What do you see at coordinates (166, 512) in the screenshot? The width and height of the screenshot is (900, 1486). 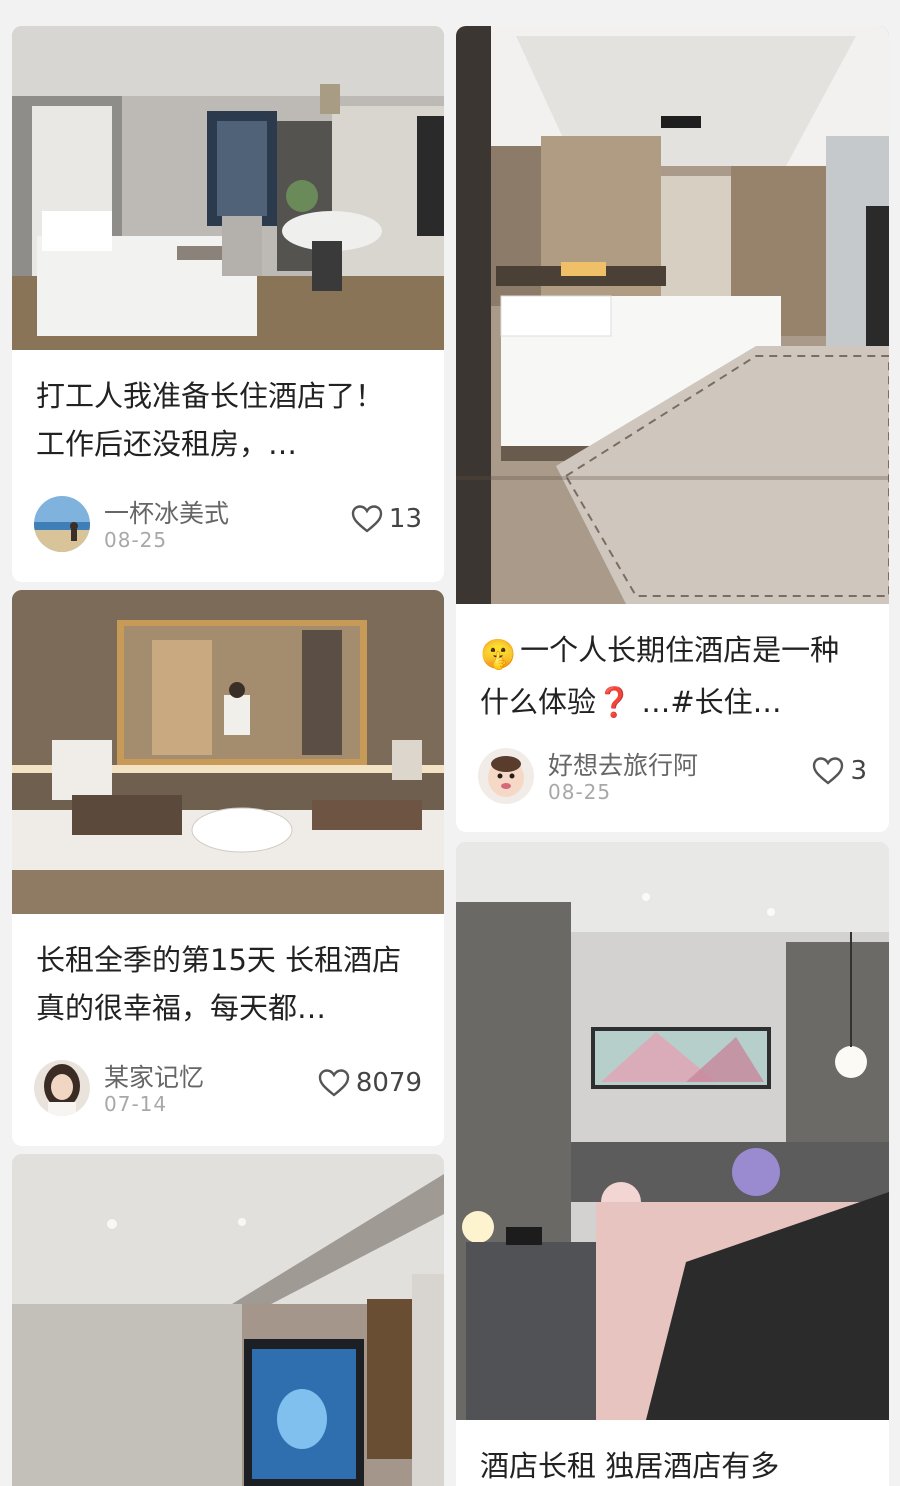 I see `author-name: 一杯冰美式` at bounding box center [166, 512].